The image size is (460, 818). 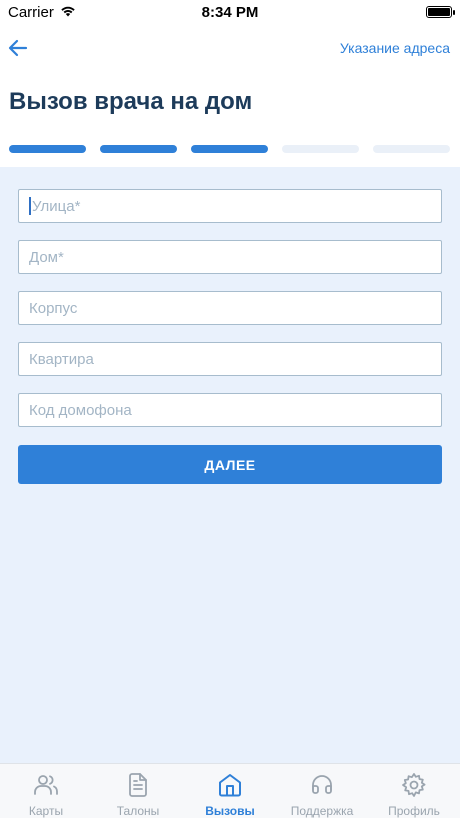 I want to click on intercom-placeholder: Код домофона, so click(x=80, y=410).